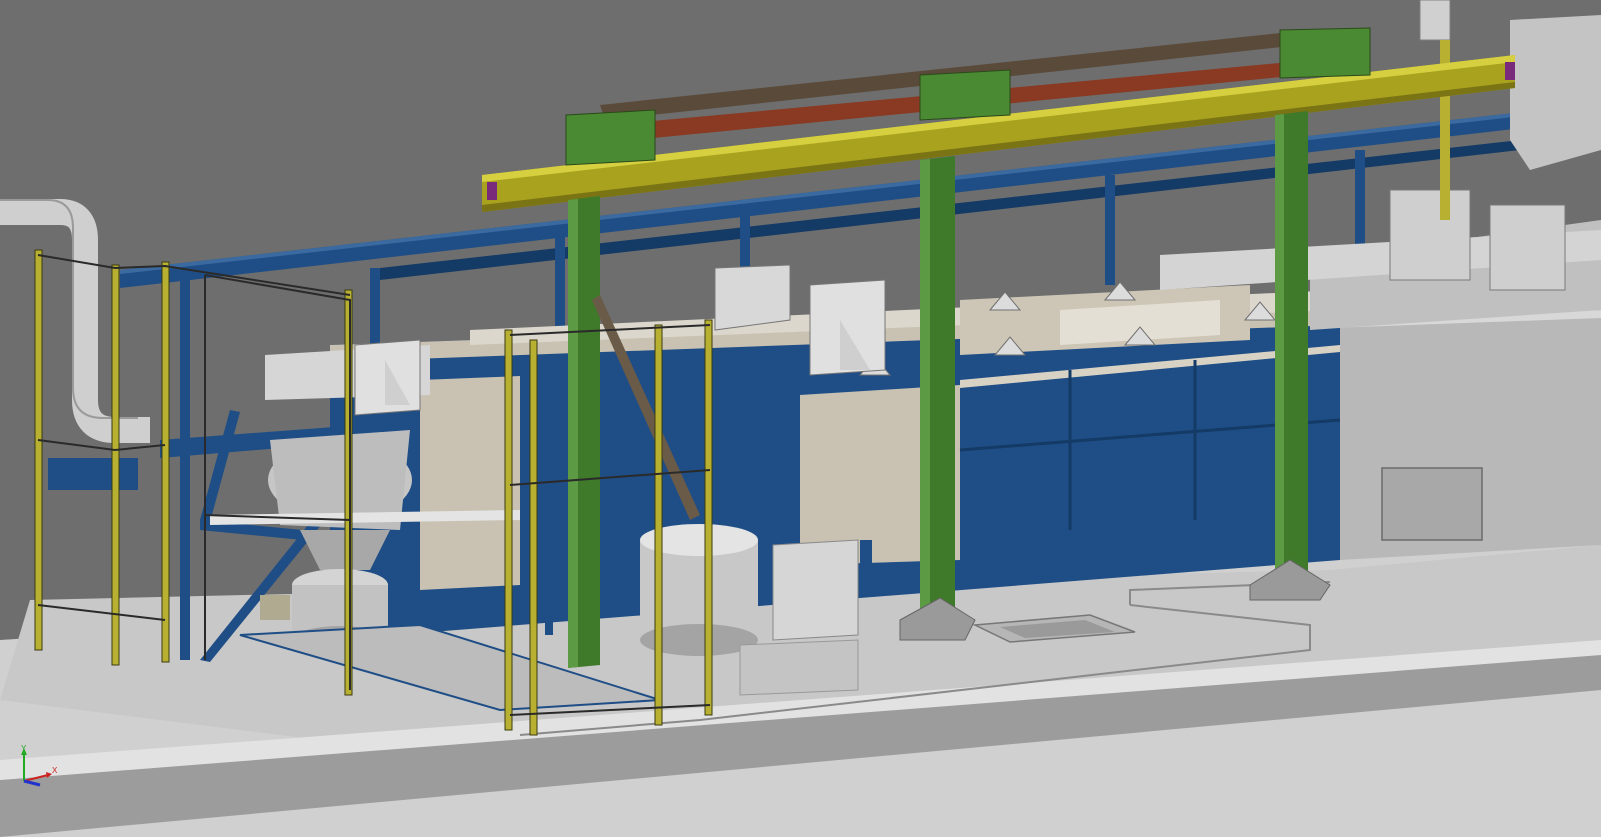  What do you see at coordinates (24, 749) in the screenshot?
I see `y-axis-label: Y` at bounding box center [24, 749].